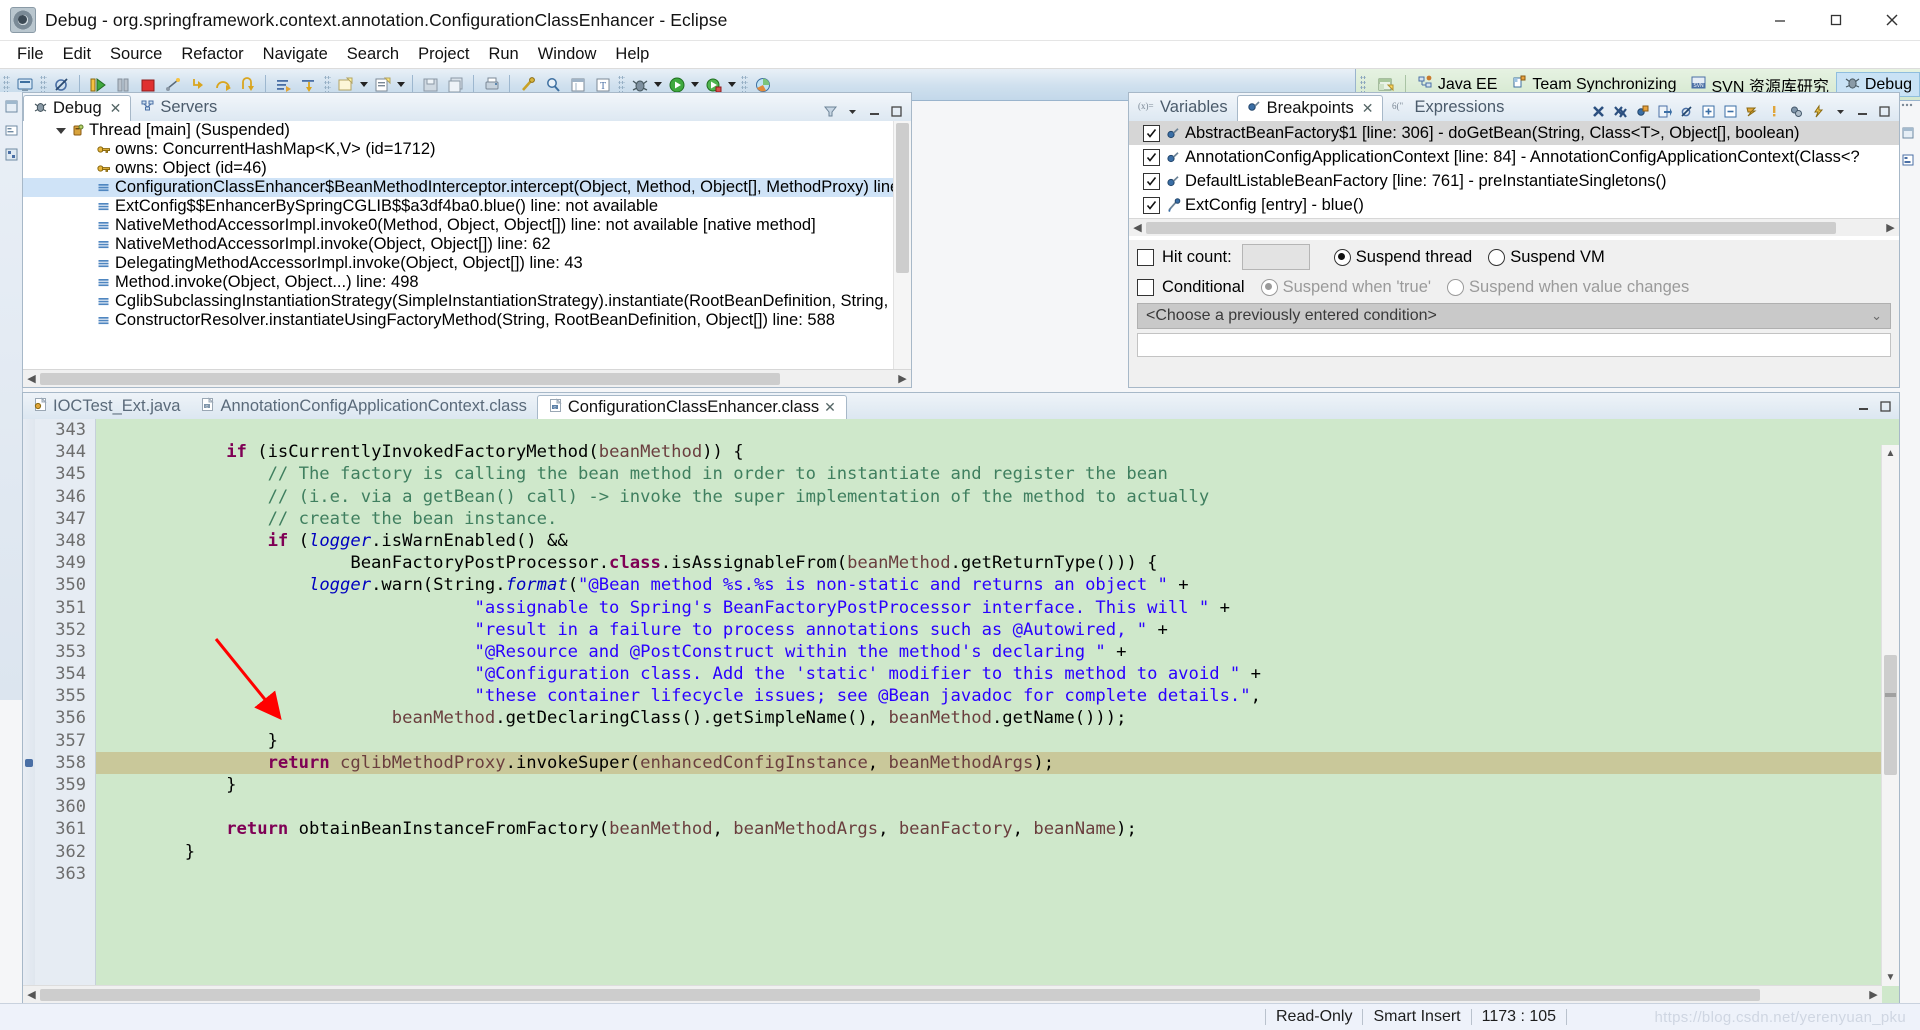 The width and height of the screenshot is (1920, 1030). What do you see at coordinates (212, 54) in the screenshot?
I see `menu-refactor: Refactor` at bounding box center [212, 54].